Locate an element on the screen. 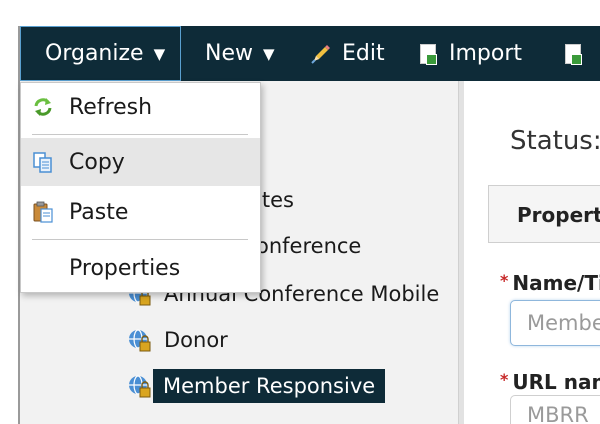  name-title-input: Membe is located at coordinates (555, 323).